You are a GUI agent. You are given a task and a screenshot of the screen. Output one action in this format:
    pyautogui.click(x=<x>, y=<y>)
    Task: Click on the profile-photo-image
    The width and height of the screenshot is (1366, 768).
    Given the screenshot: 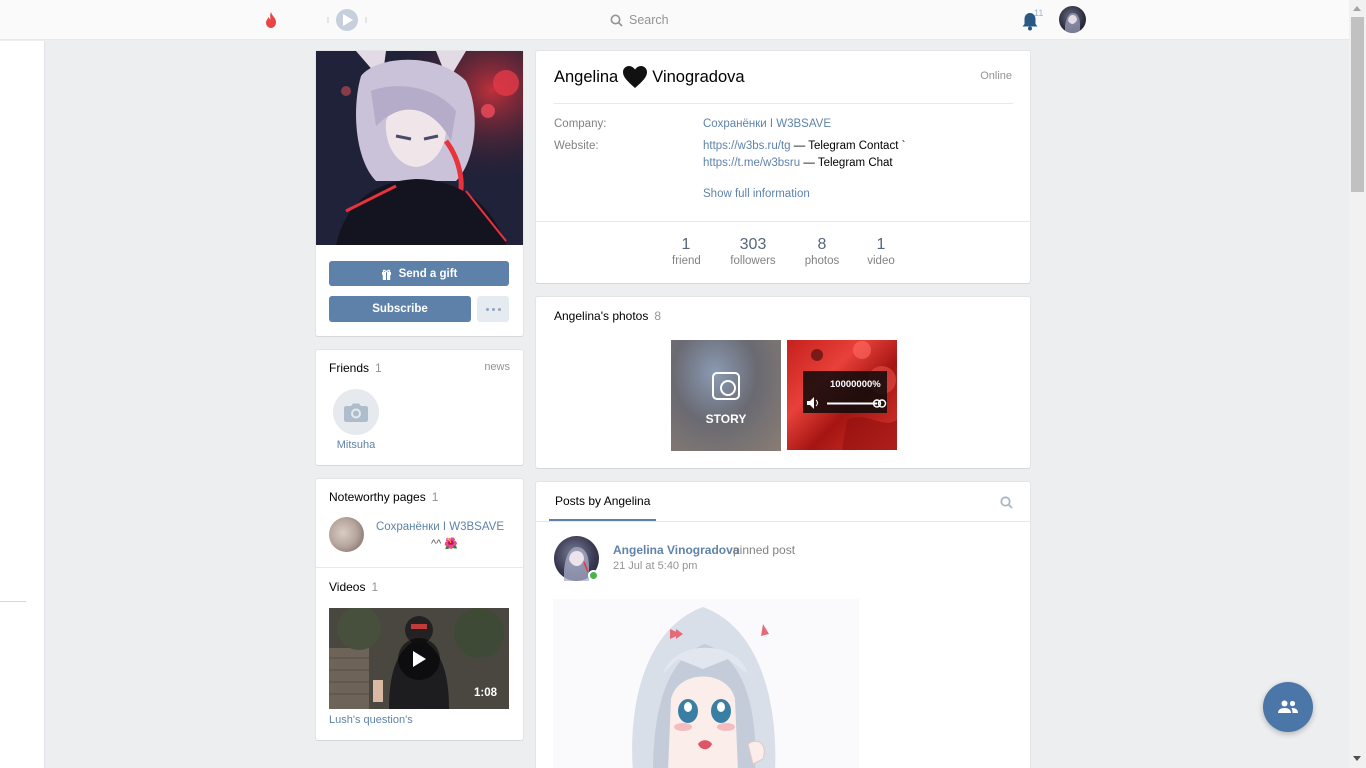 What is the action you would take?
    pyautogui.click(x=419, y=148)
    